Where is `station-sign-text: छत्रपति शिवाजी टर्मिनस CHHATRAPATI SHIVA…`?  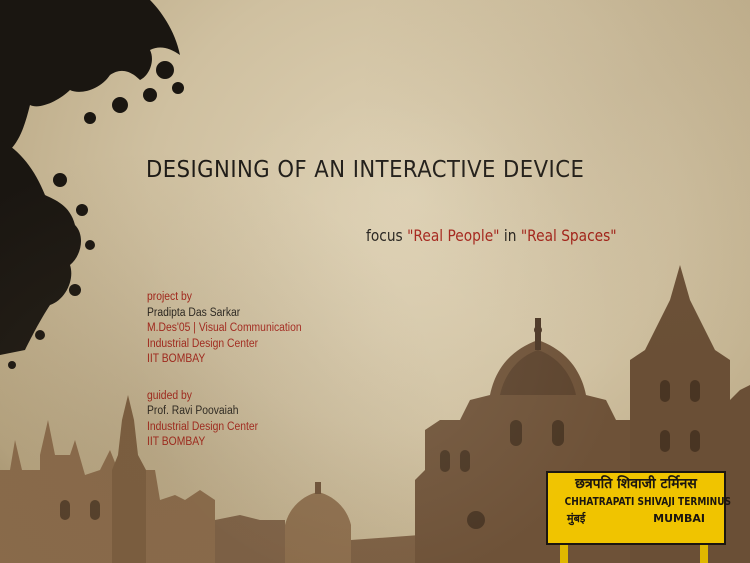
station-sign-text: छत्रपति शिवाजी टर्मिनस CHHATRAPATI SHIVA… is located at coordinates (640, 508).